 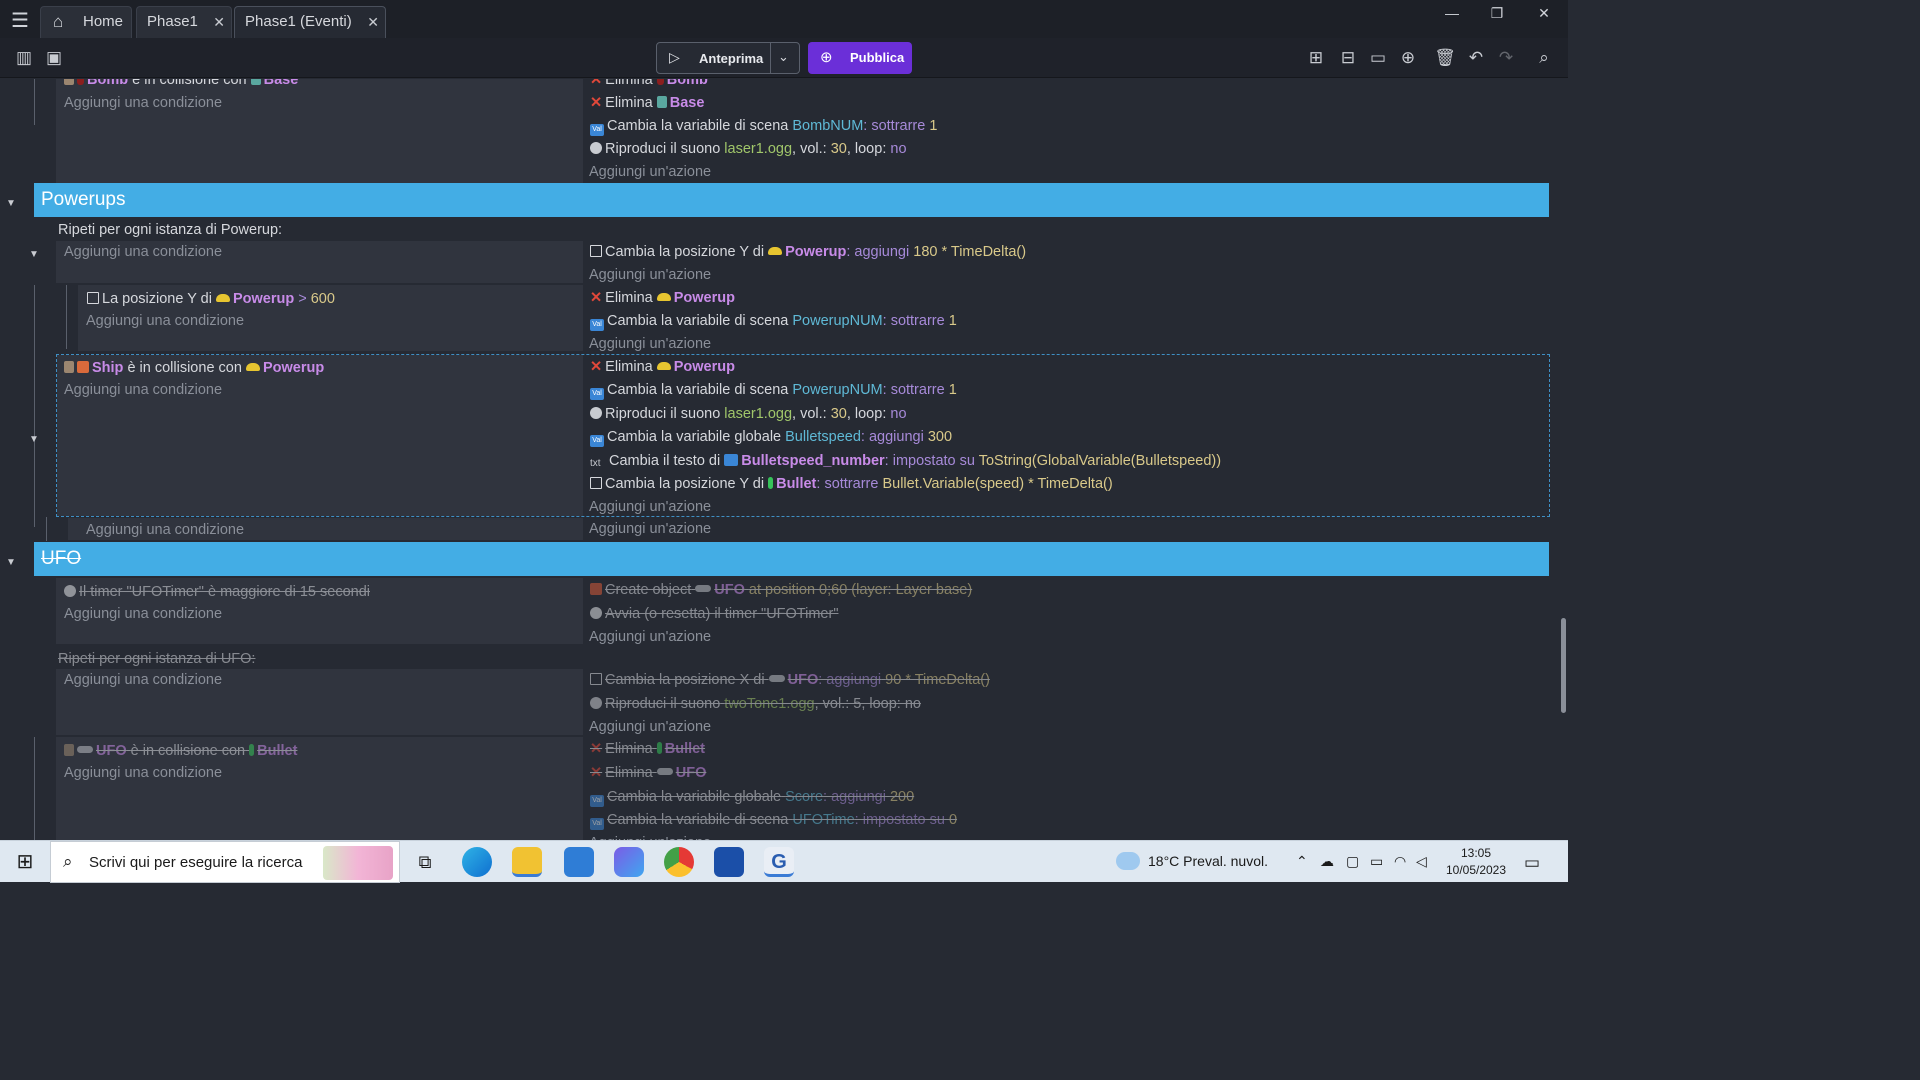 What do you see at coordinates (1408, 58) in the screenshot?
I see `add-icon: ⊕` at bounding box center [1408, 58].